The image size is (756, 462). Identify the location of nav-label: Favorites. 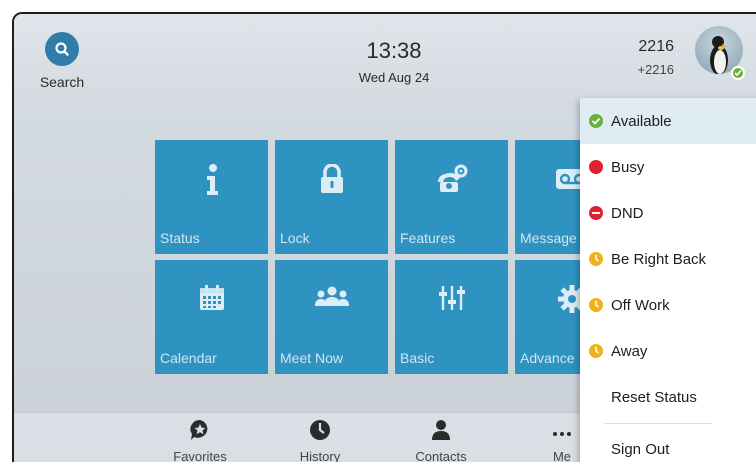
(200, 455).